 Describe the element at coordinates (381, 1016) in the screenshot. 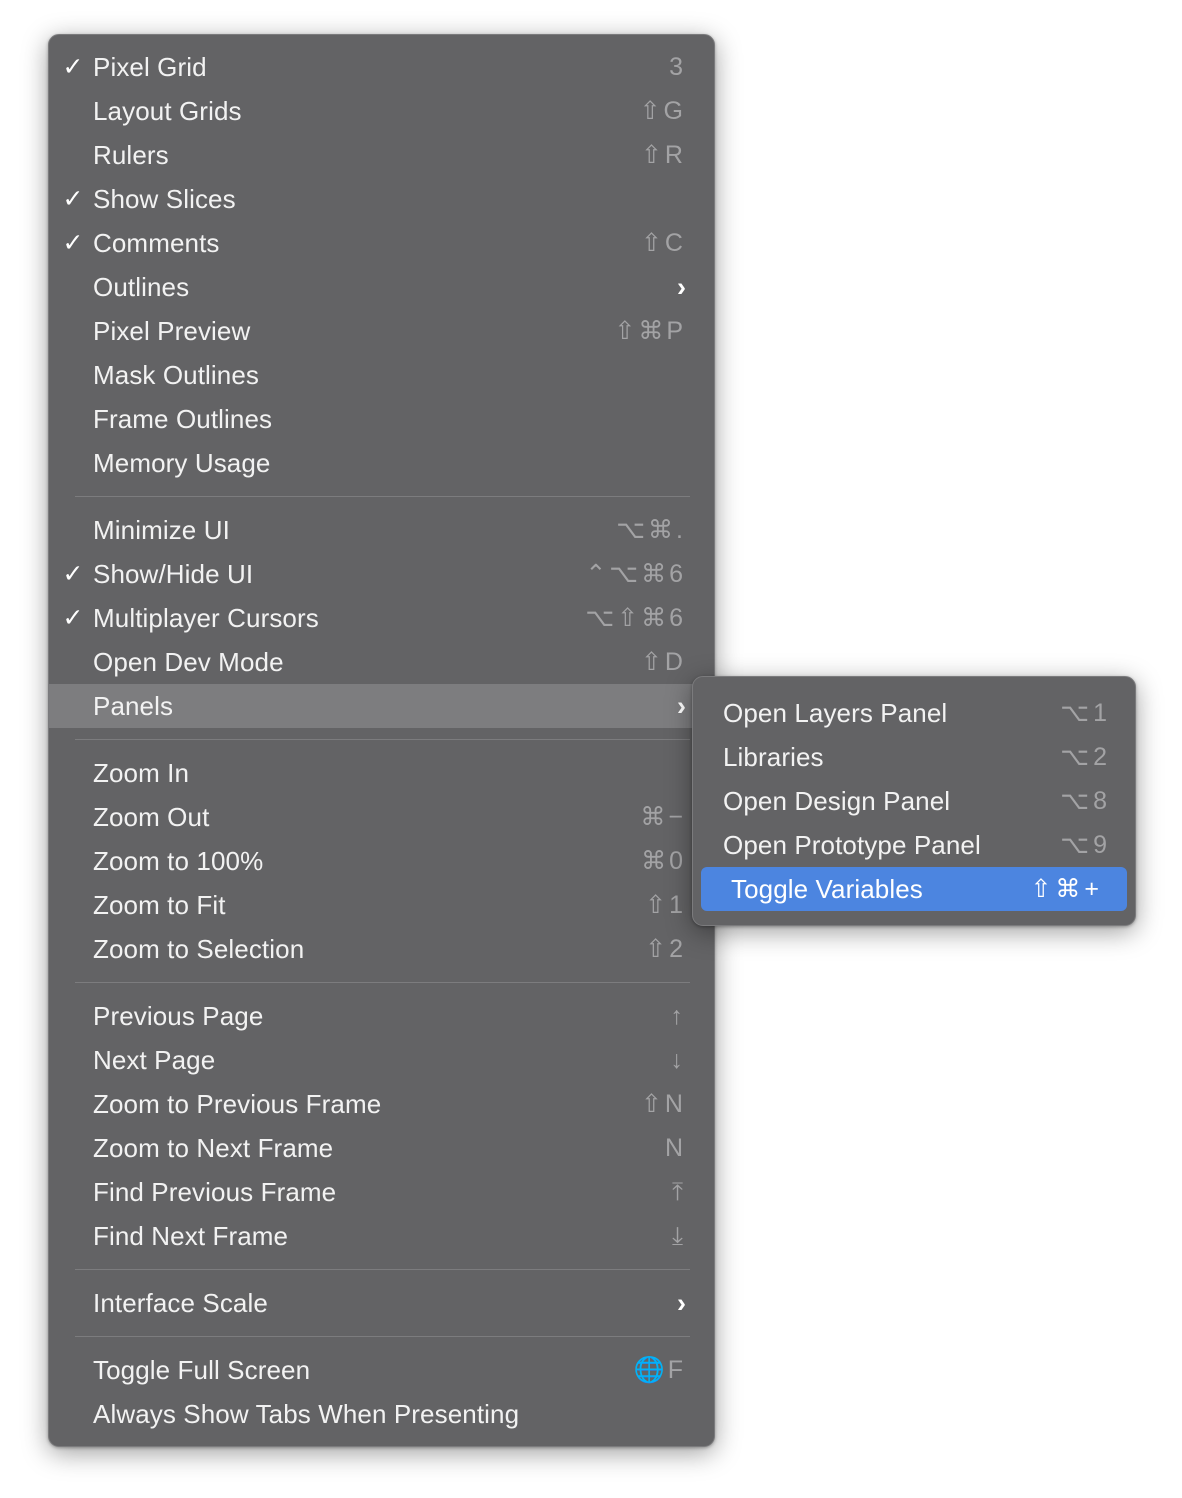

I see `menu-item-previous-page: Previous Page ↑` at that location.